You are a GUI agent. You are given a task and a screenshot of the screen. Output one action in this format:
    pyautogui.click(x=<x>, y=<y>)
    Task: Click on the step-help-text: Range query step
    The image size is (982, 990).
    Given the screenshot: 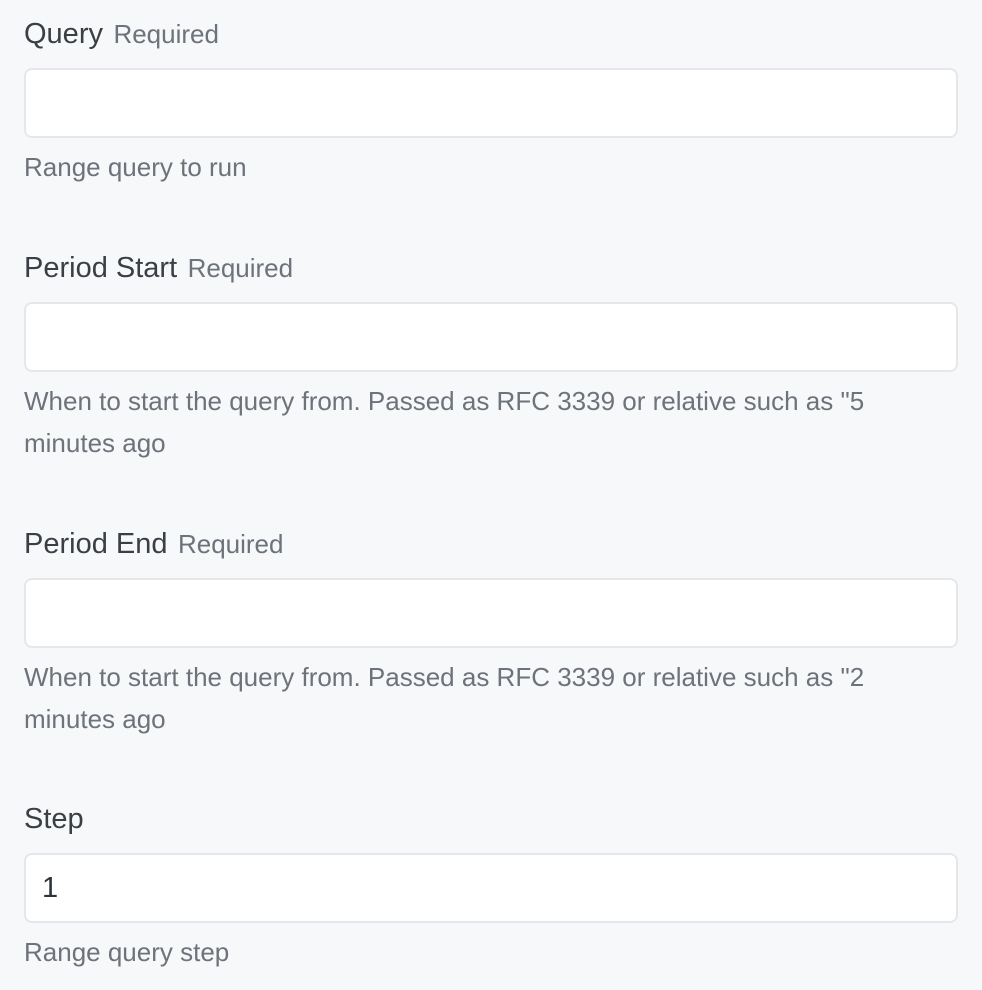 What is the action you would take?
    pyautogui.click(x=127, y=952)
    